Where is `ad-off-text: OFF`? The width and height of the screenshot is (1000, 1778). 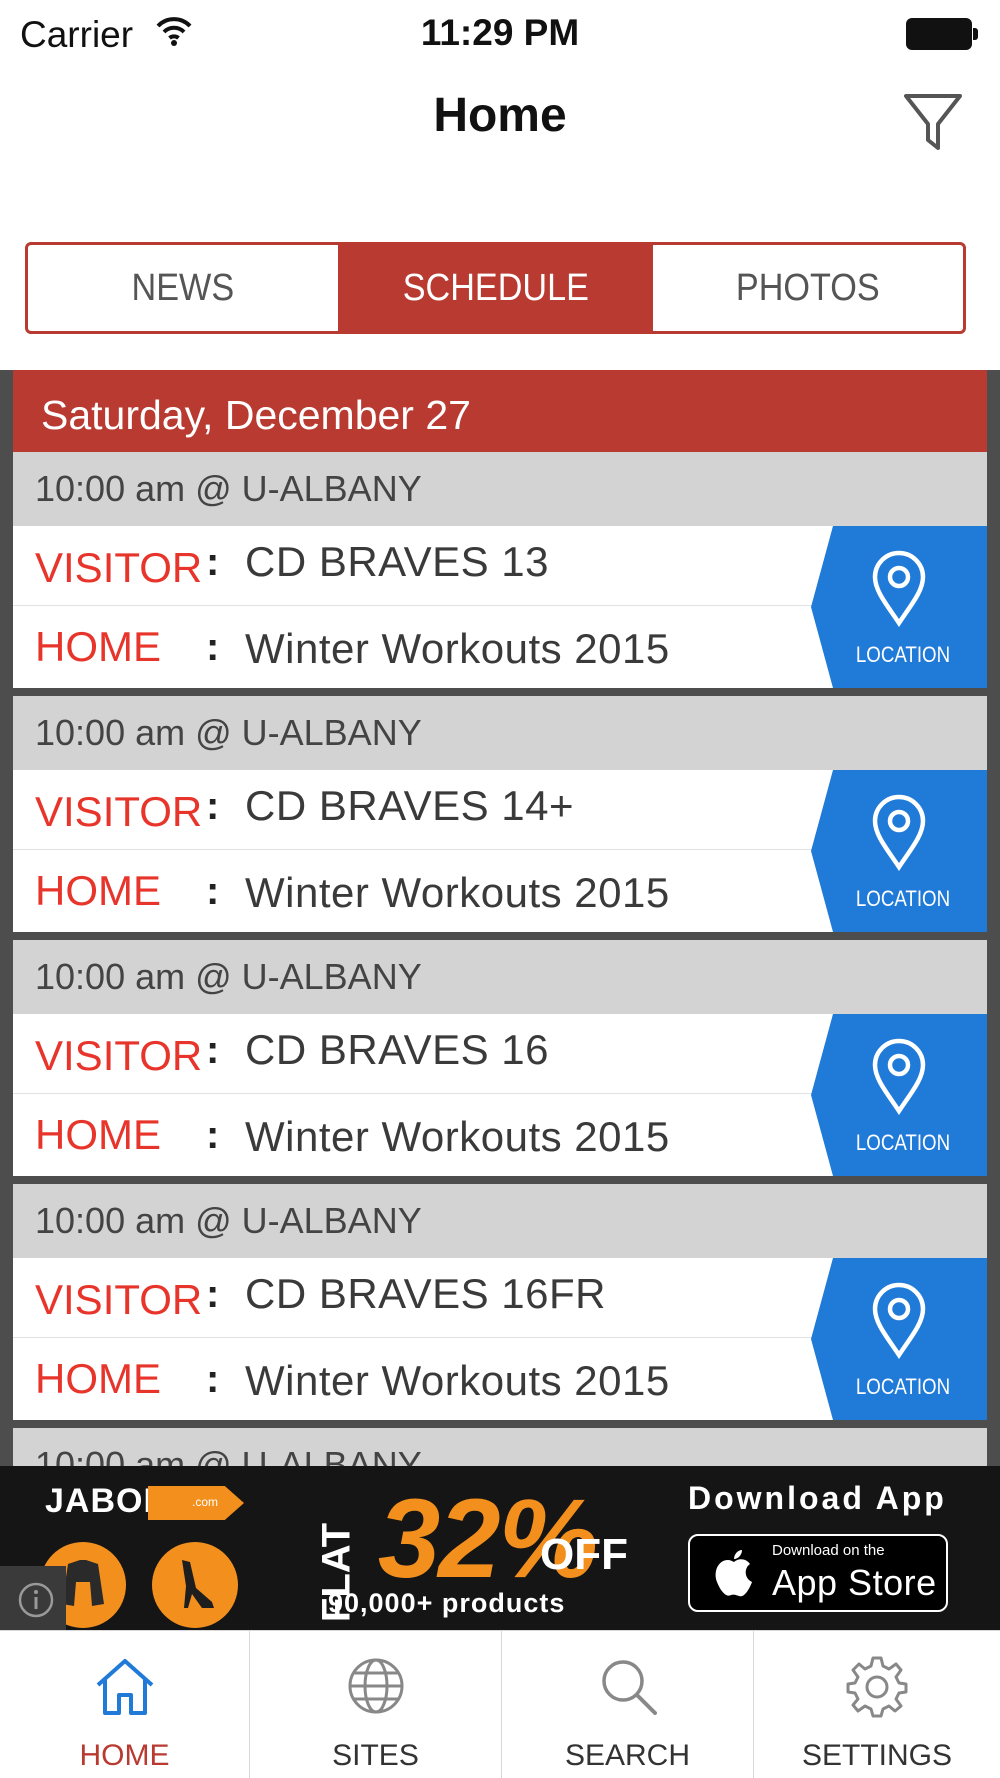
ad-off-text: OFF is located at coordinates (584, 1554).